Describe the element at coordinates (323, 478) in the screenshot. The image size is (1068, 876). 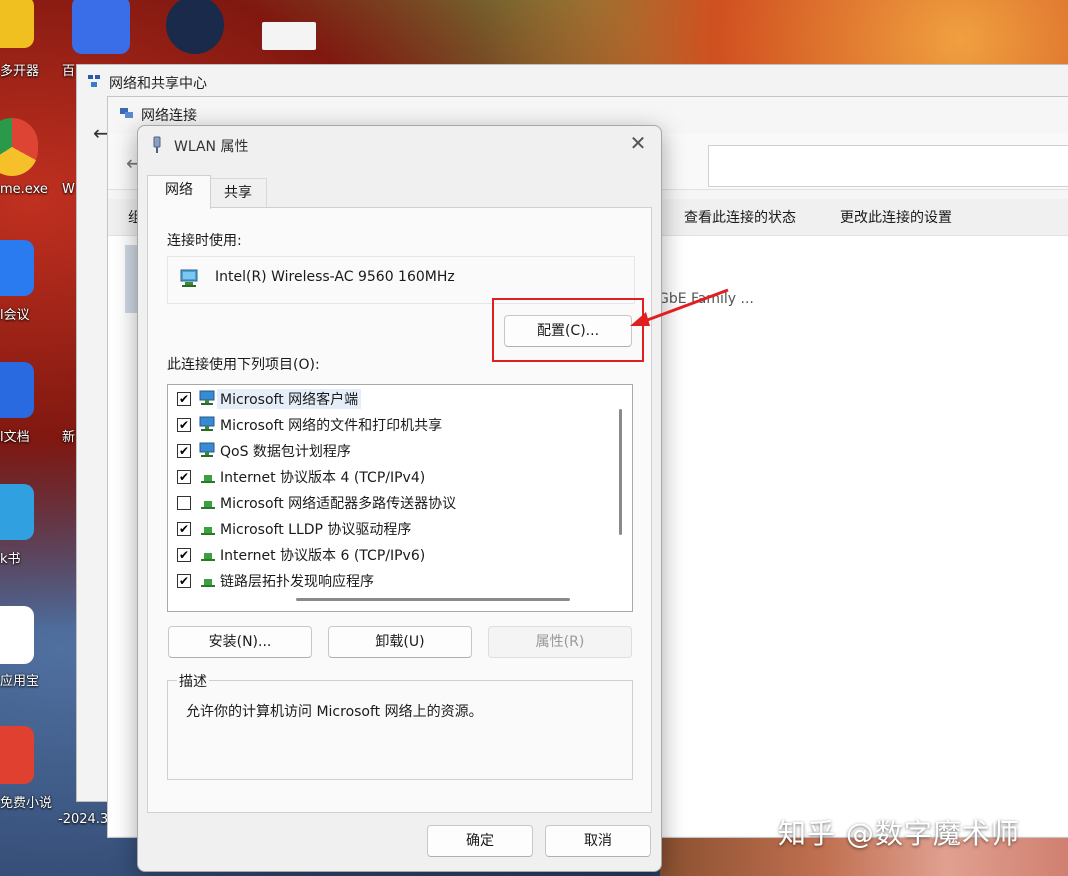
I see `item-label: Internet 协议版本 4 (TCP/IPv4)` at that location.